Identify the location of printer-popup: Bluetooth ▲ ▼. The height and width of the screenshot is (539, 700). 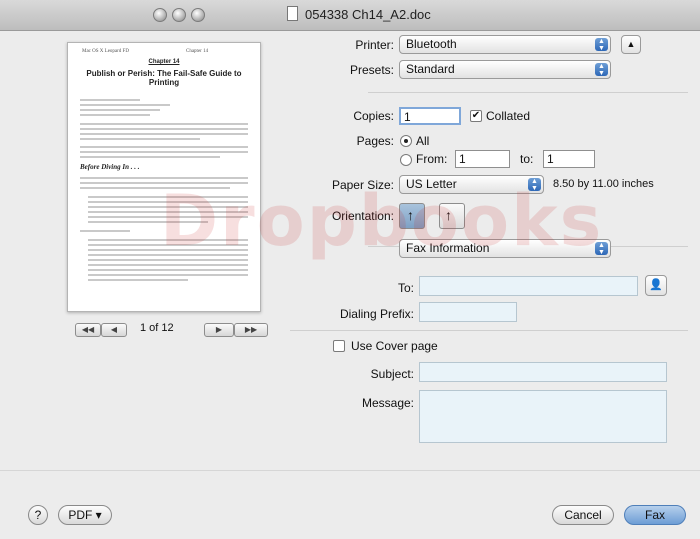
(505, 44).